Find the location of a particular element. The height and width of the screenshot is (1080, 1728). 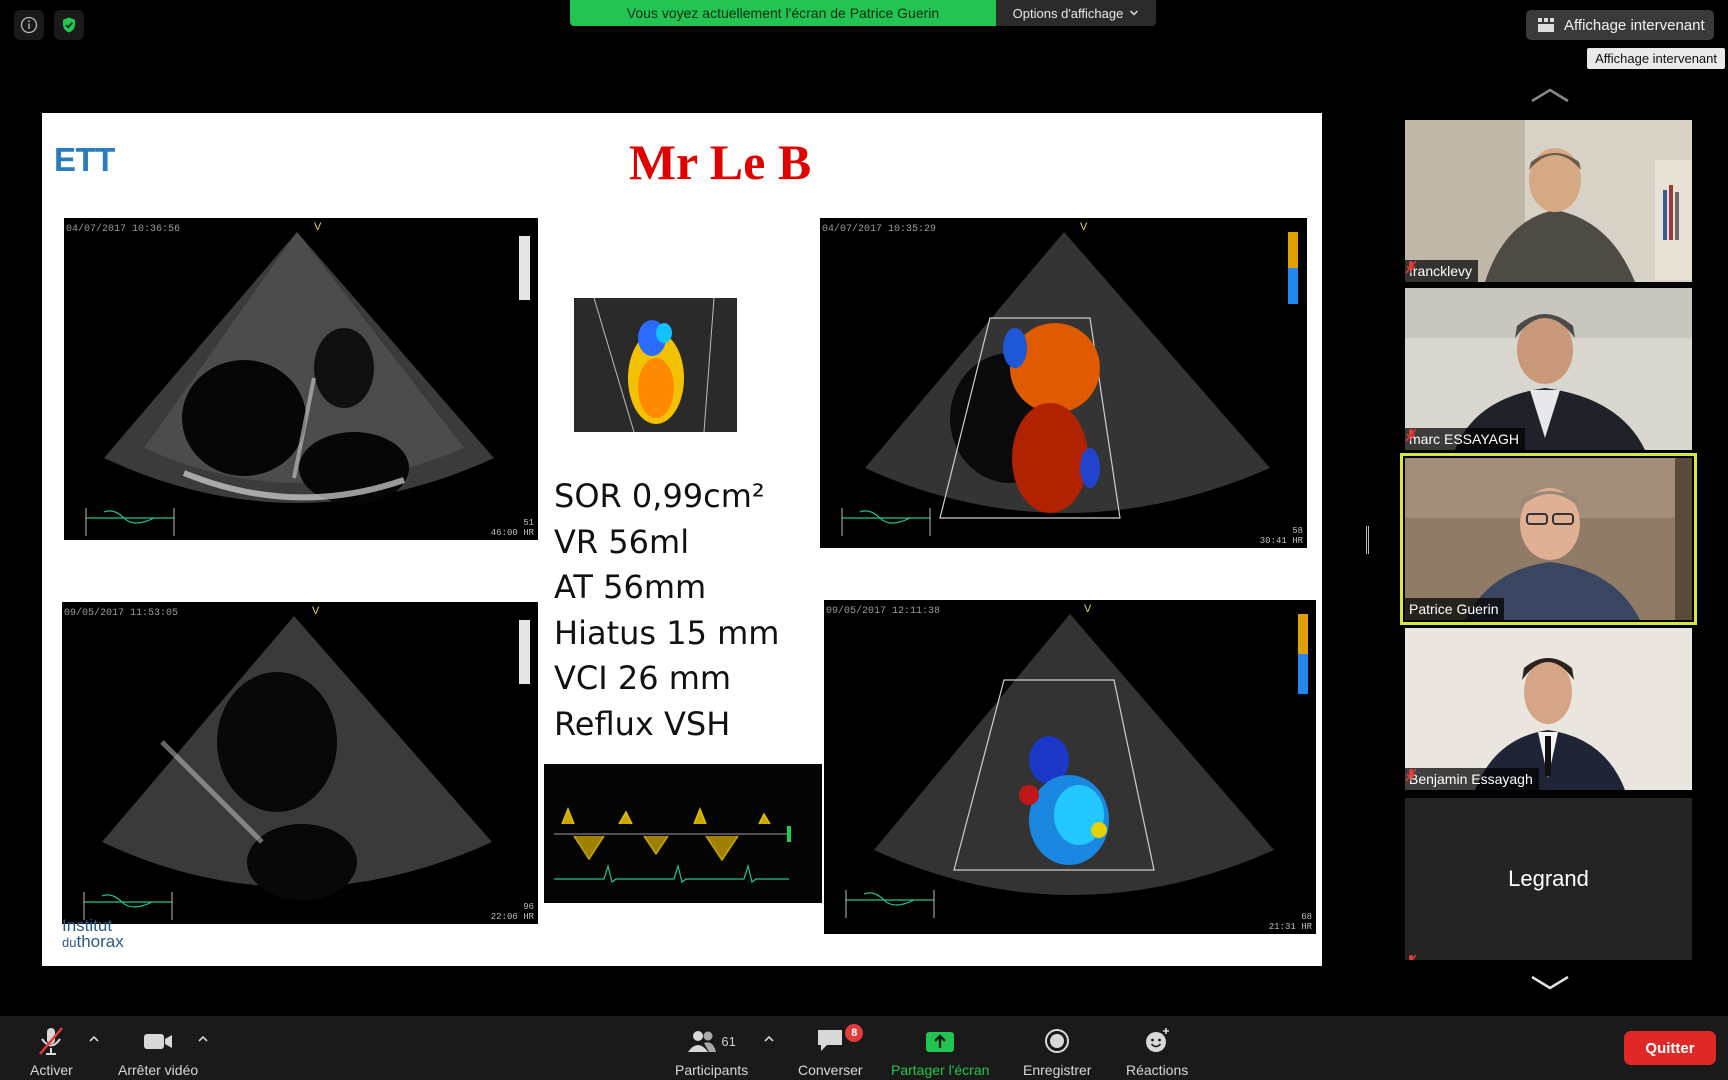

chat-bubble-icon is located at coordinates (830, 1040).